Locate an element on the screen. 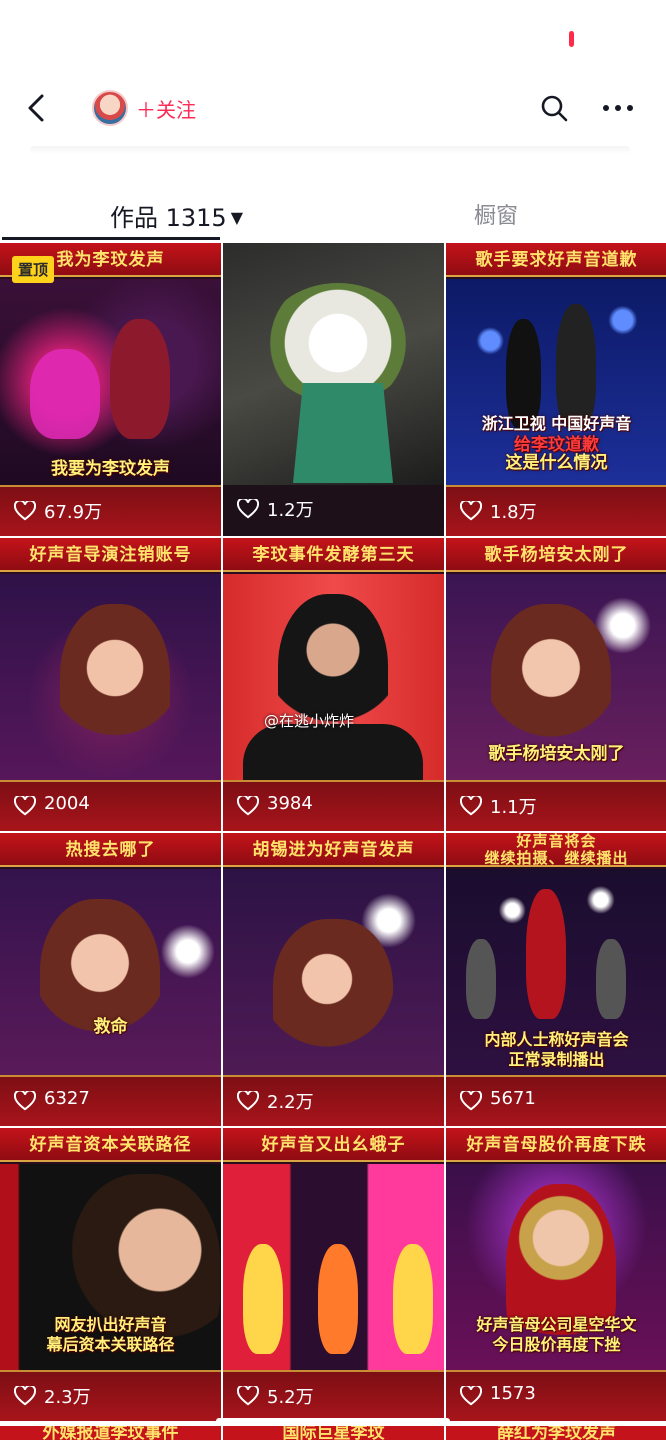 The width and height of the screenshot is (666, 1440). weibo-watermark: @在逃小炸炸 is located at coordinates (309, 721).